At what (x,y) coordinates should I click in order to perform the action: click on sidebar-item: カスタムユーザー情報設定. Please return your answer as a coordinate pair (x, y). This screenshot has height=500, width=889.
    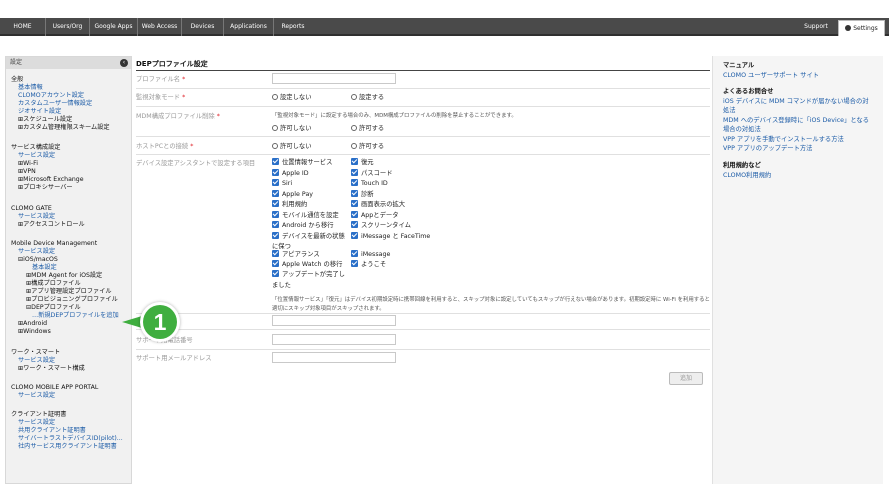
    Looking at the image, I should click on (55, 104).